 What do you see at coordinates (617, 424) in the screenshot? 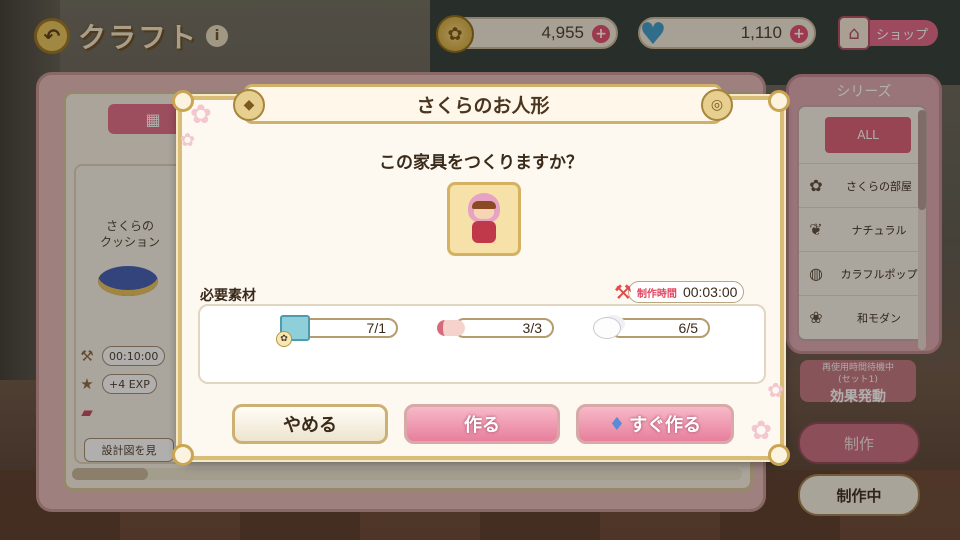
I see `gem-icon: ♦` at bounding box center [617, 424].